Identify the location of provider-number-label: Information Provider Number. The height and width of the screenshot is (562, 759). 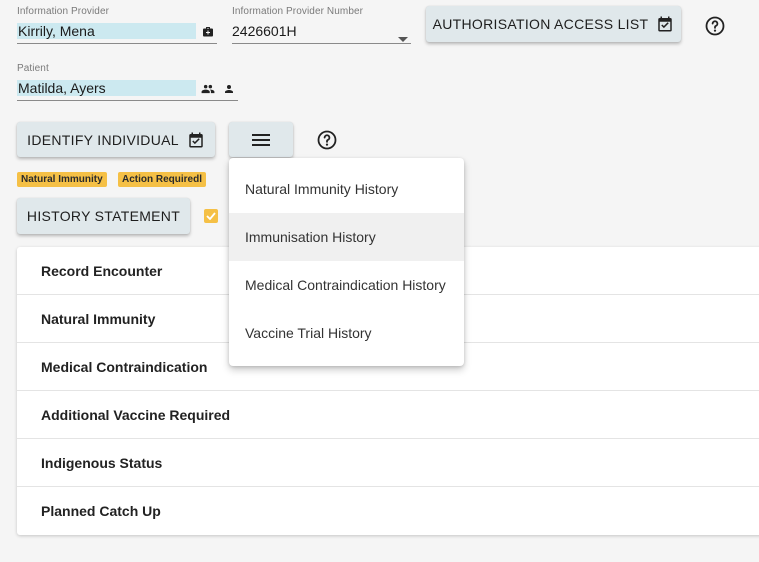
(298, 11).